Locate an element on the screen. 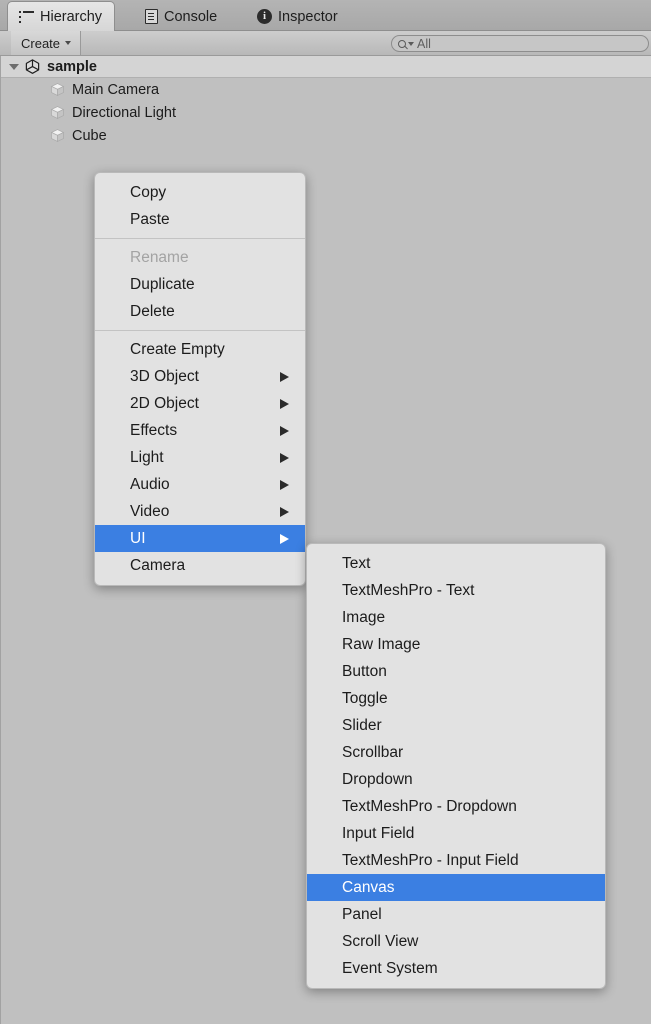 The width and height of the screenshot is (651, 1024). search-input: All is located at coordinates (520, 43).